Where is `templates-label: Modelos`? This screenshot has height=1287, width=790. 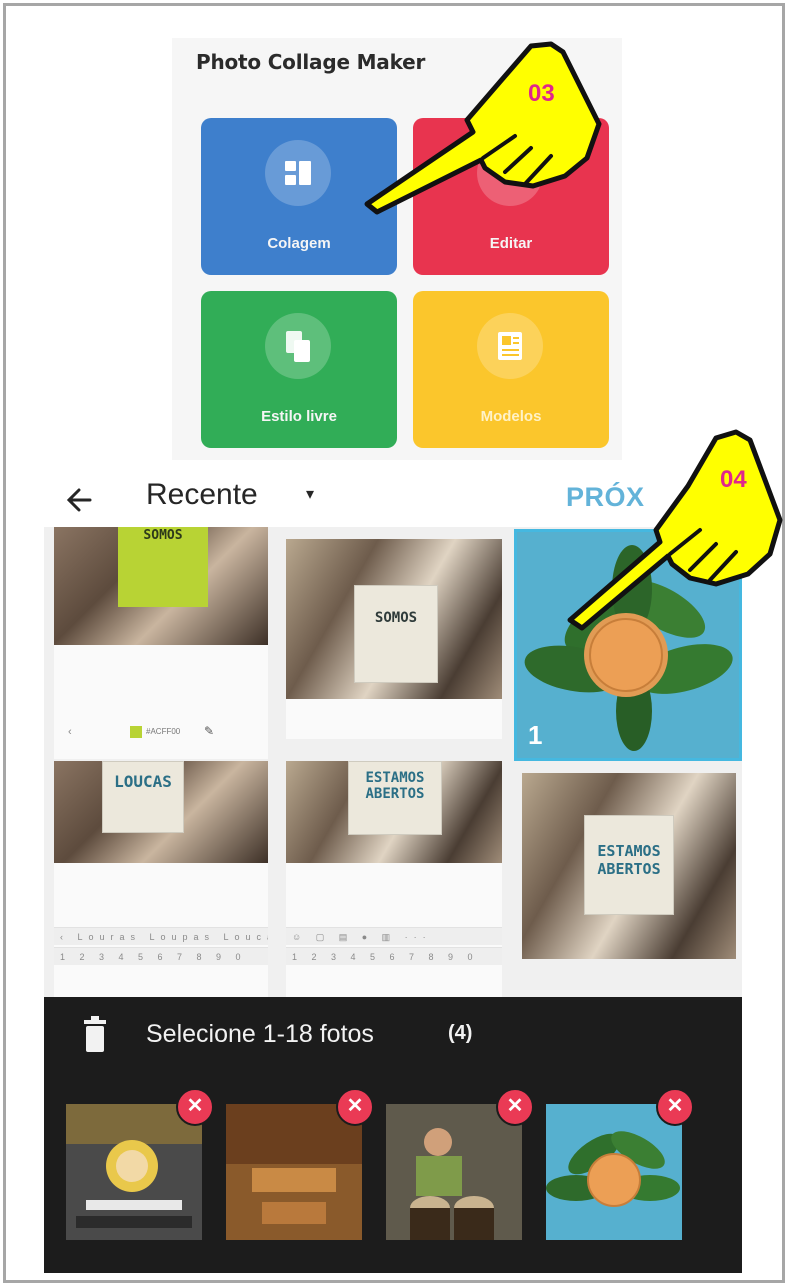
templates-label: Modelos is located at coordinates (511, 416).